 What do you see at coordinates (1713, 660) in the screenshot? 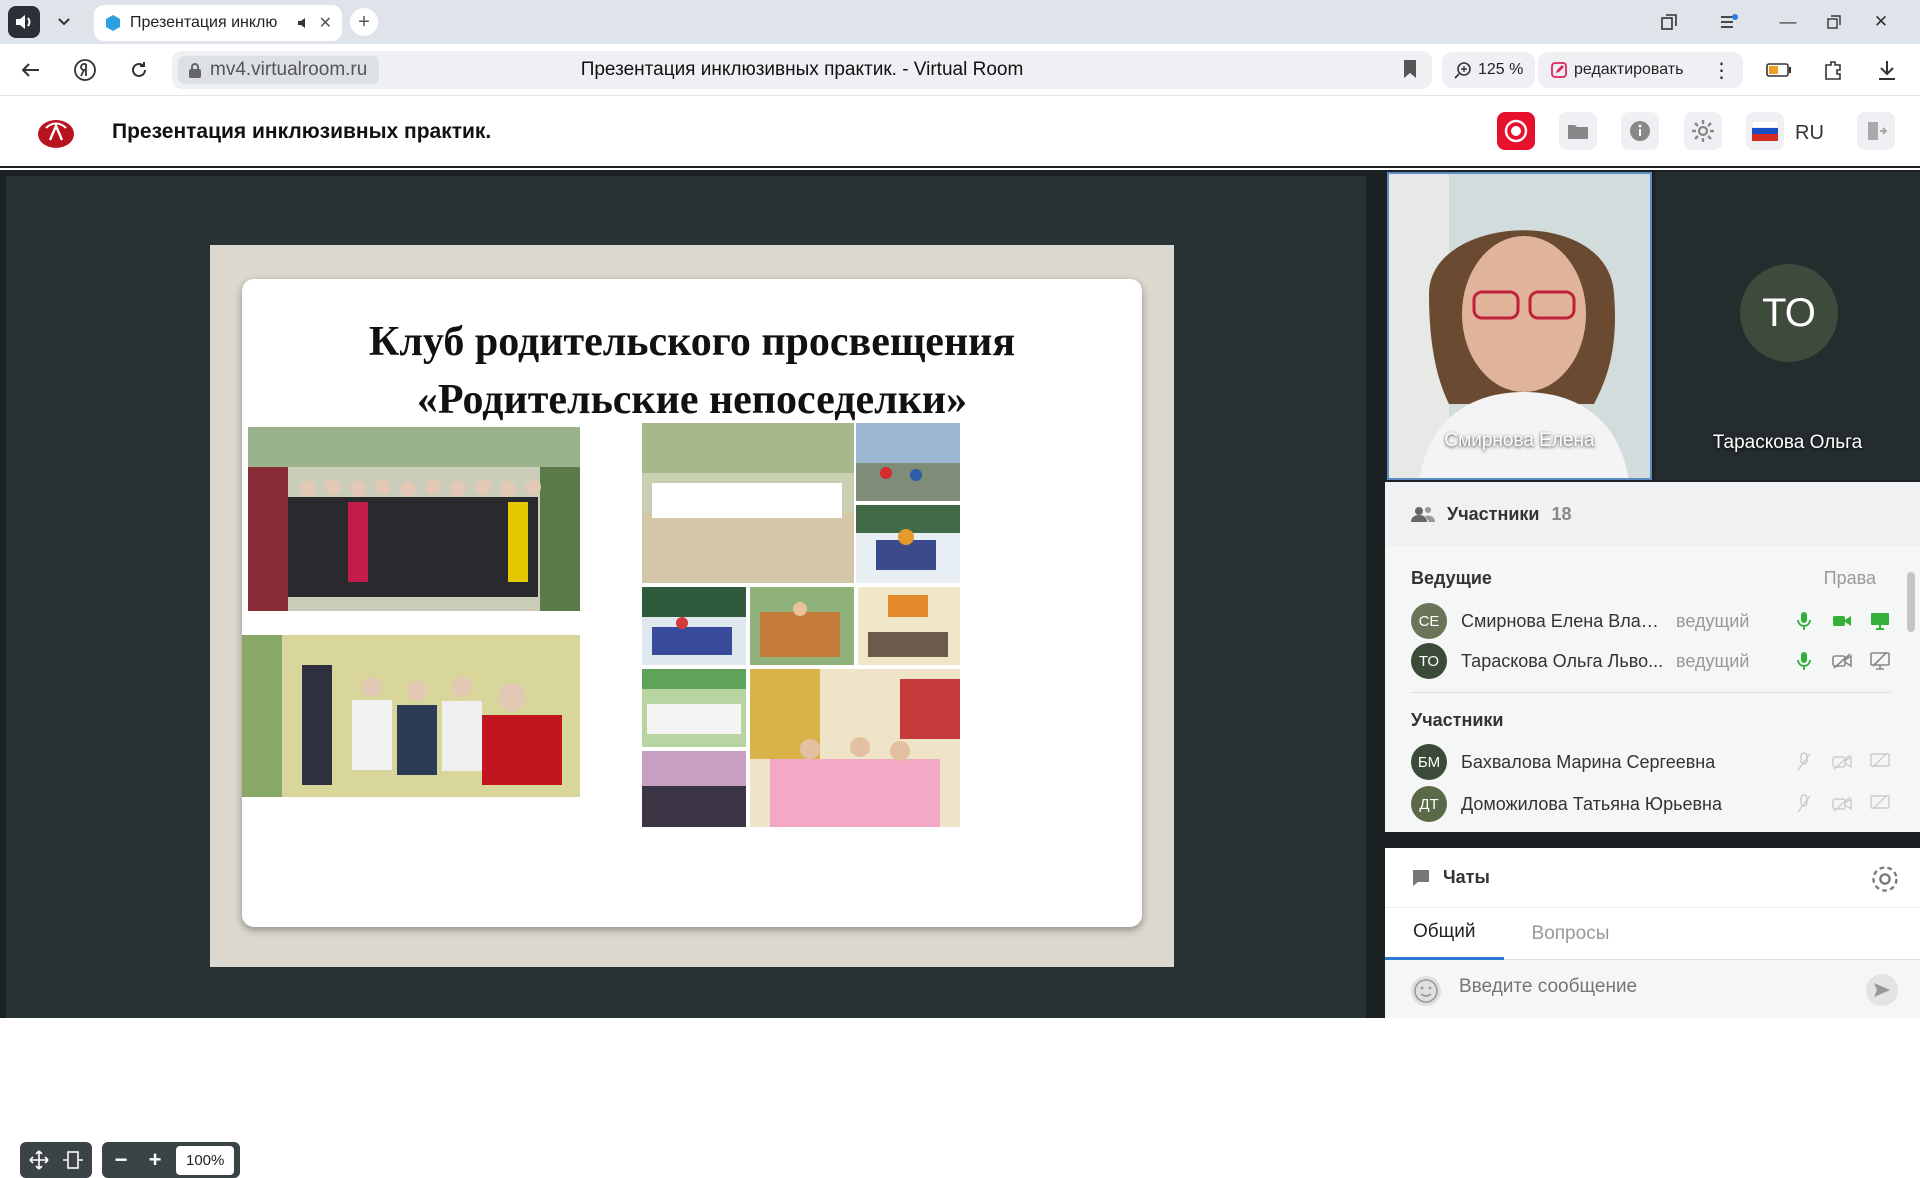
I see `participant-role: ведущий` at bounding box center [1713, 660].